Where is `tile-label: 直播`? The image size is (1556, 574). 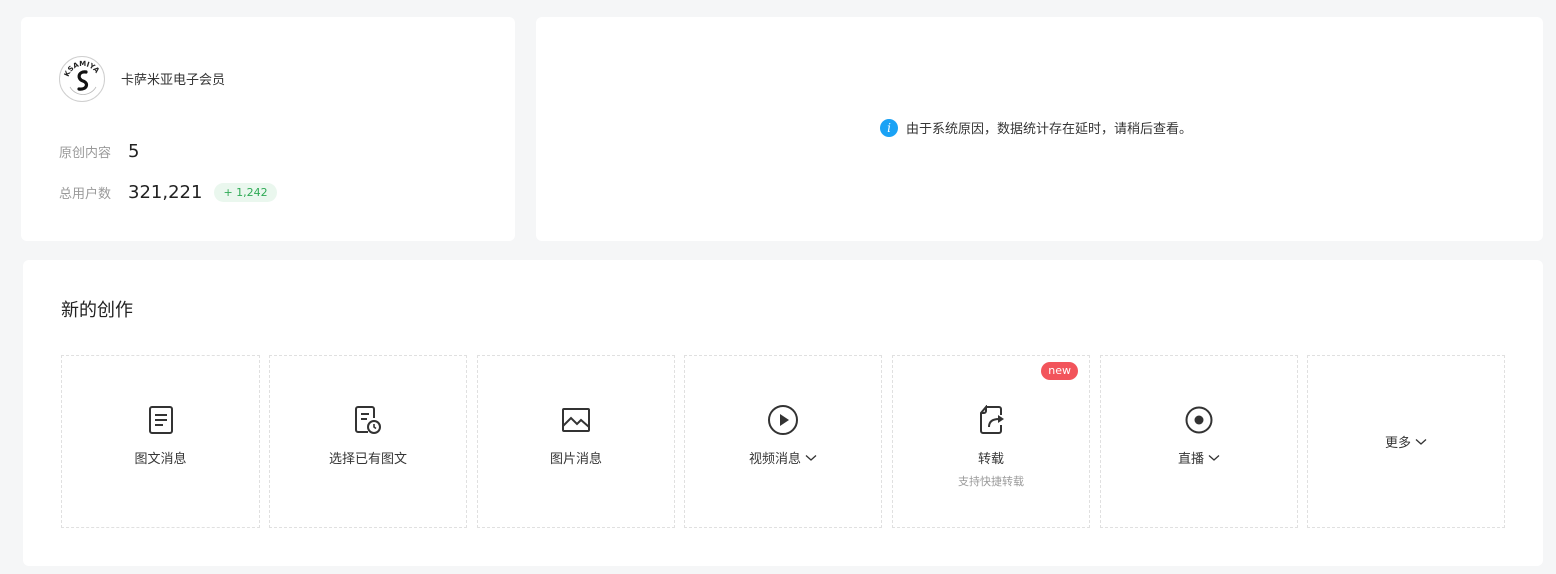 tile-label: 直播 is located at coordinates (1190, 459).